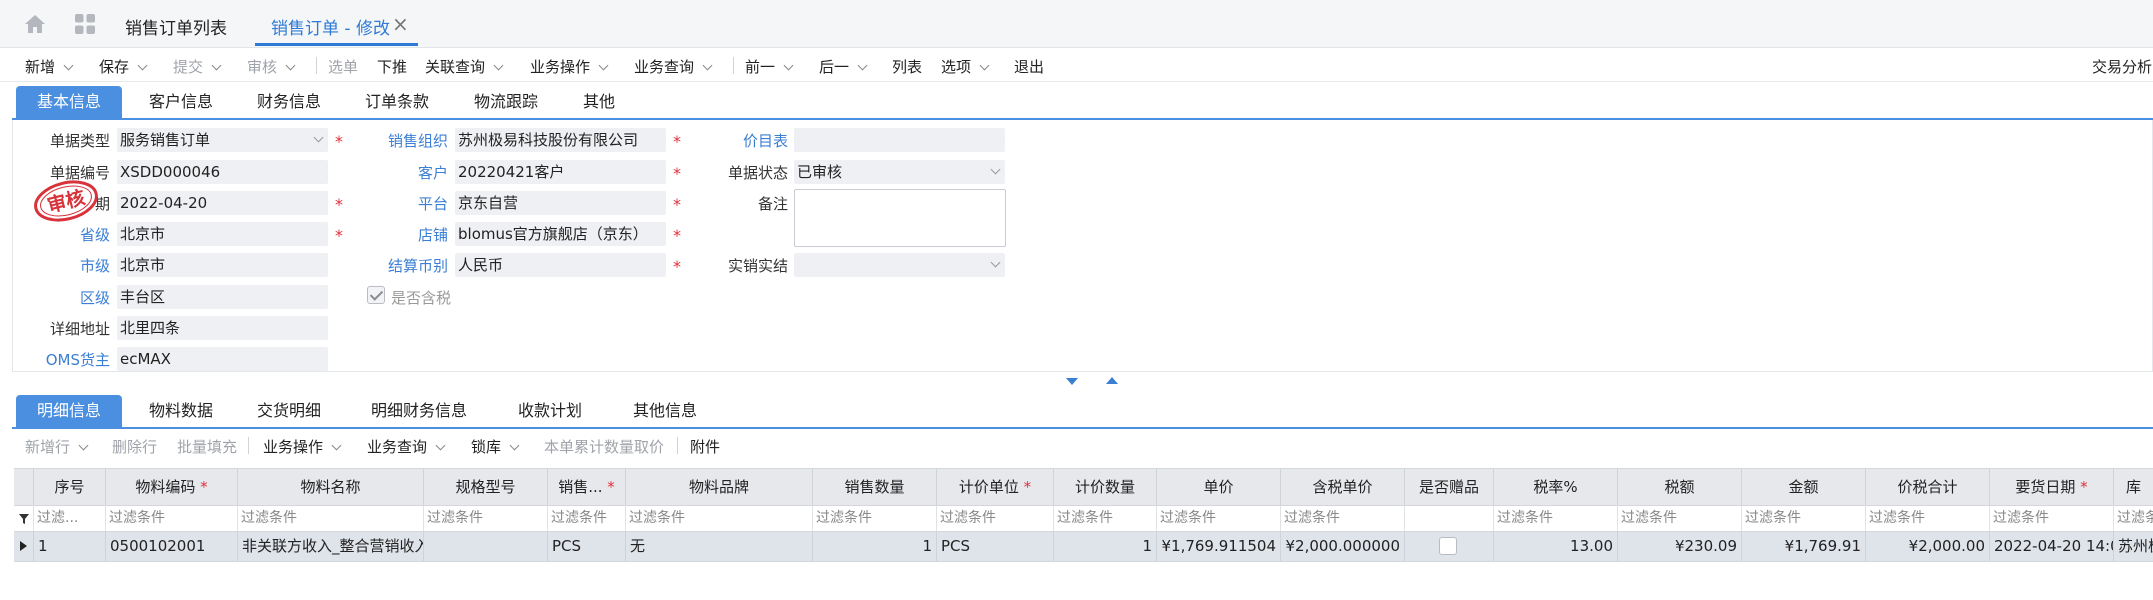  What do you see at coordinates (398, 140) in the screenshot?
I see `sales-org-label: 销售组织` at bounding box center [398, 140].